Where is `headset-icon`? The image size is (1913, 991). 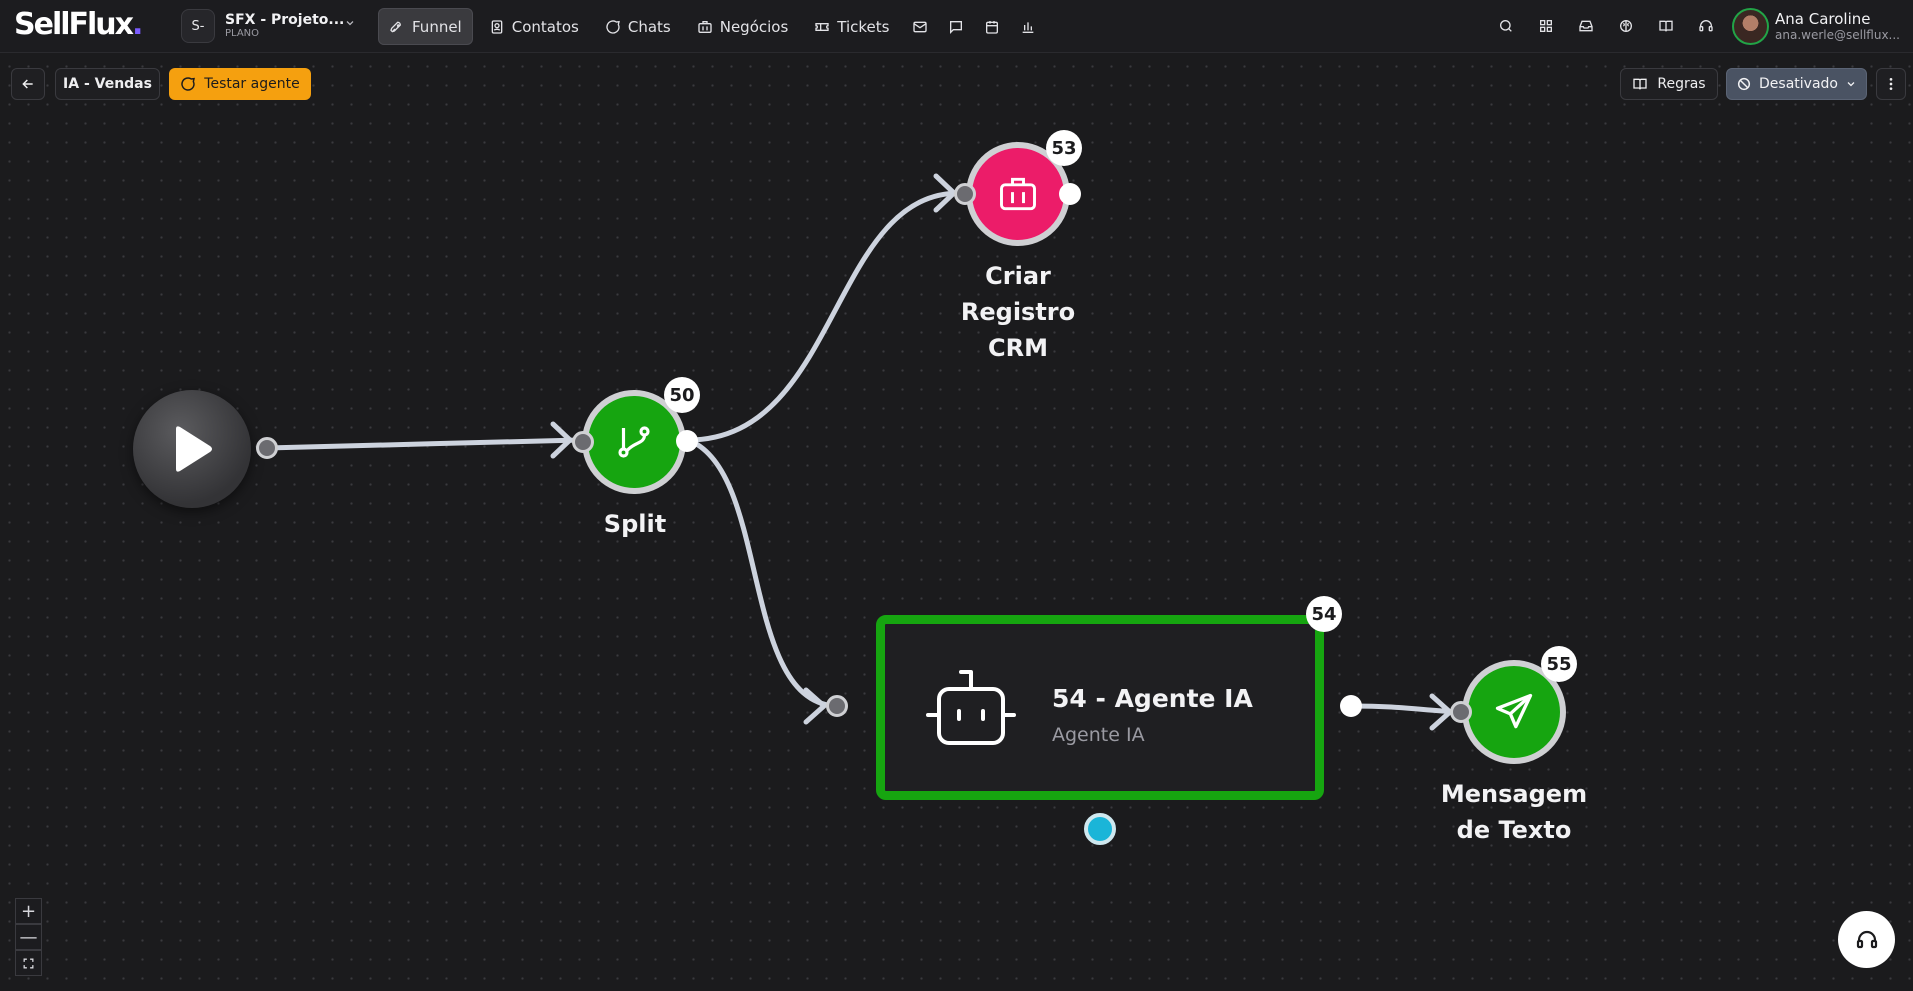 headset-icon is located at coordinates (1866, 939).